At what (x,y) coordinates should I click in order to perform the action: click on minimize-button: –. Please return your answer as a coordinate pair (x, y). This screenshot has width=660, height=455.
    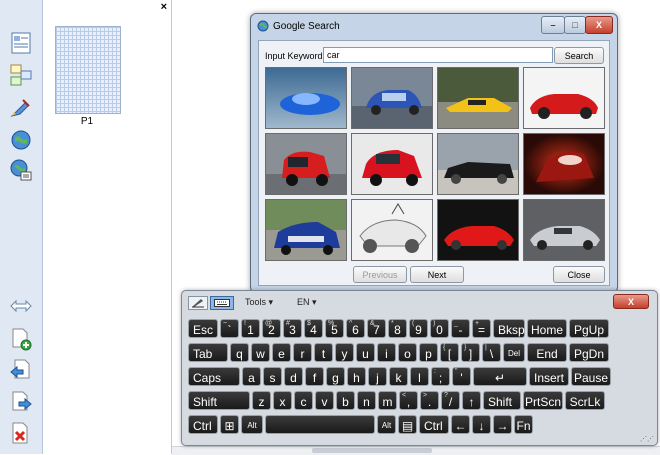
    Looking at the image, I should click on (553, 25).